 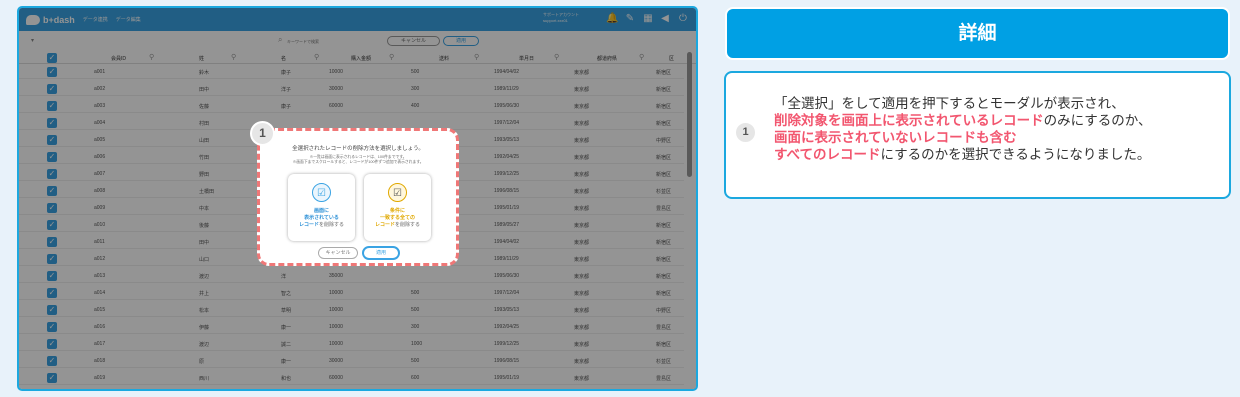 What do you see at coordinates (262, 133) in the screenshot?
I see `step-badge: 1` at bounding box center [262, 133].